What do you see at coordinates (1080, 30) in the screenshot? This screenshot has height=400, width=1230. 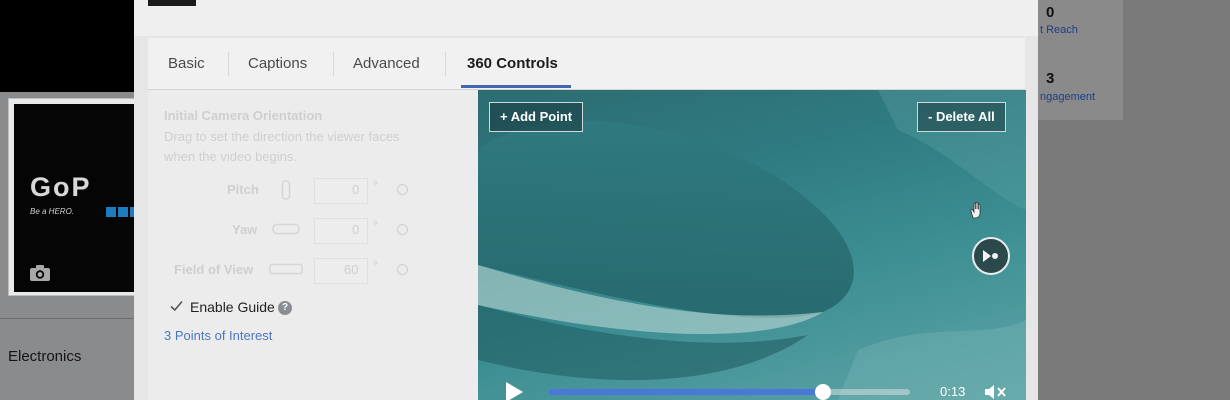 I see `reach-label: t Reach` at bounding box center [1080, 30].